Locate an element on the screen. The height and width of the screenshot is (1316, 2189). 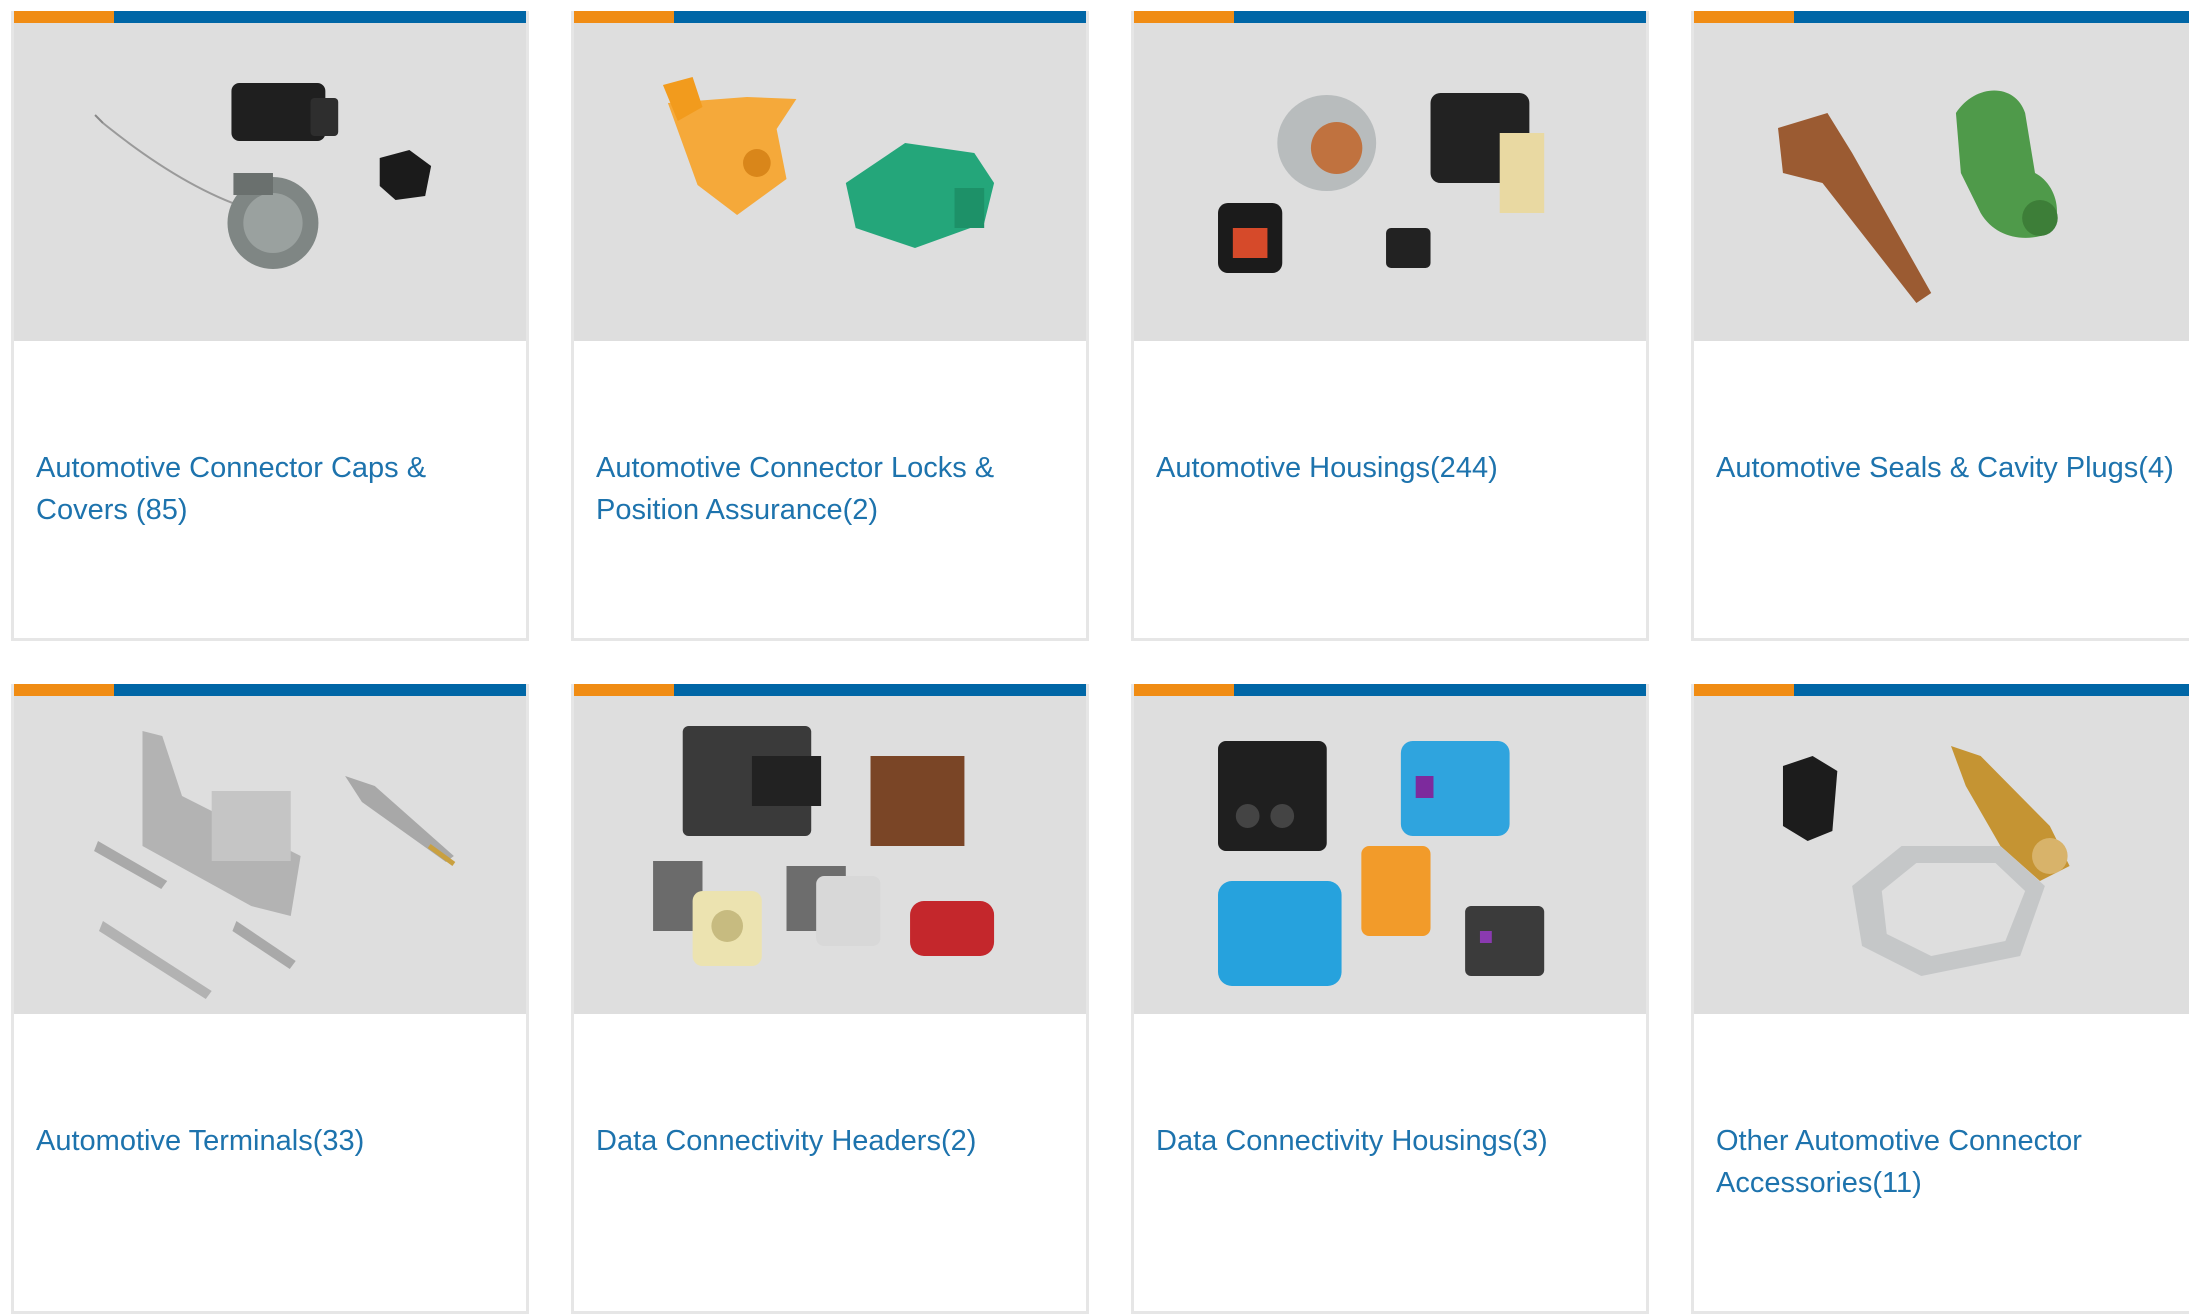
category-card-caps-covers: Automotive Connector Caps & Covers (85) is located at coordinates (270, 326).